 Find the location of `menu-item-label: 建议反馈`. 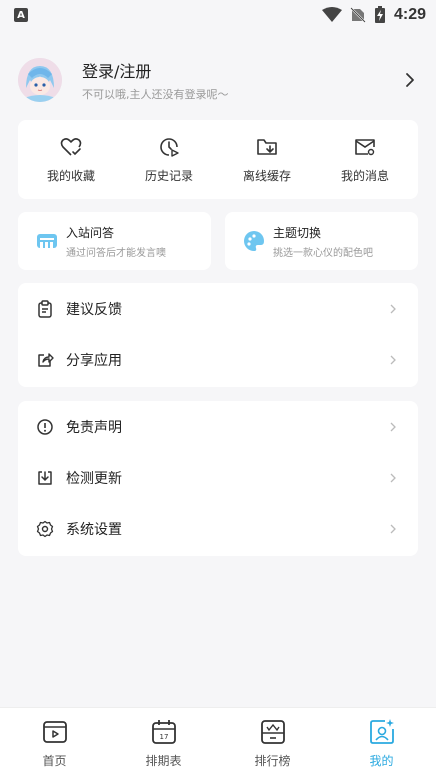

menu-item-label: 建议反馈 is located at coordinates (94, 309).